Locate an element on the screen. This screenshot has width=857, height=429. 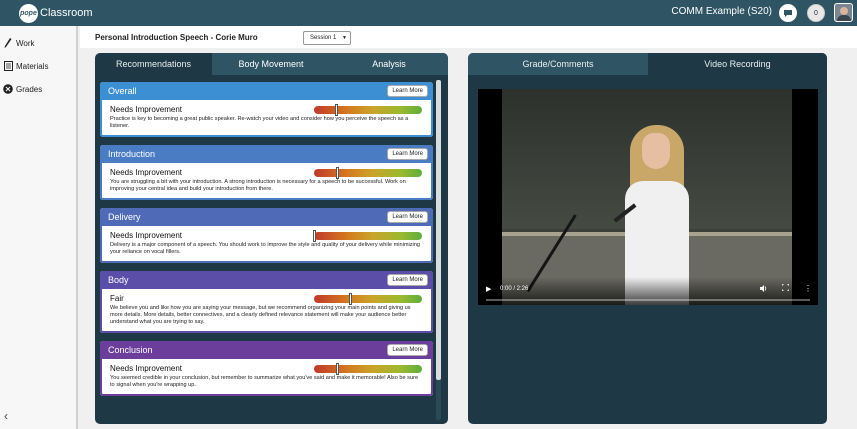
tab-body-movement: Body Movement is located at coordinates (271, 64).